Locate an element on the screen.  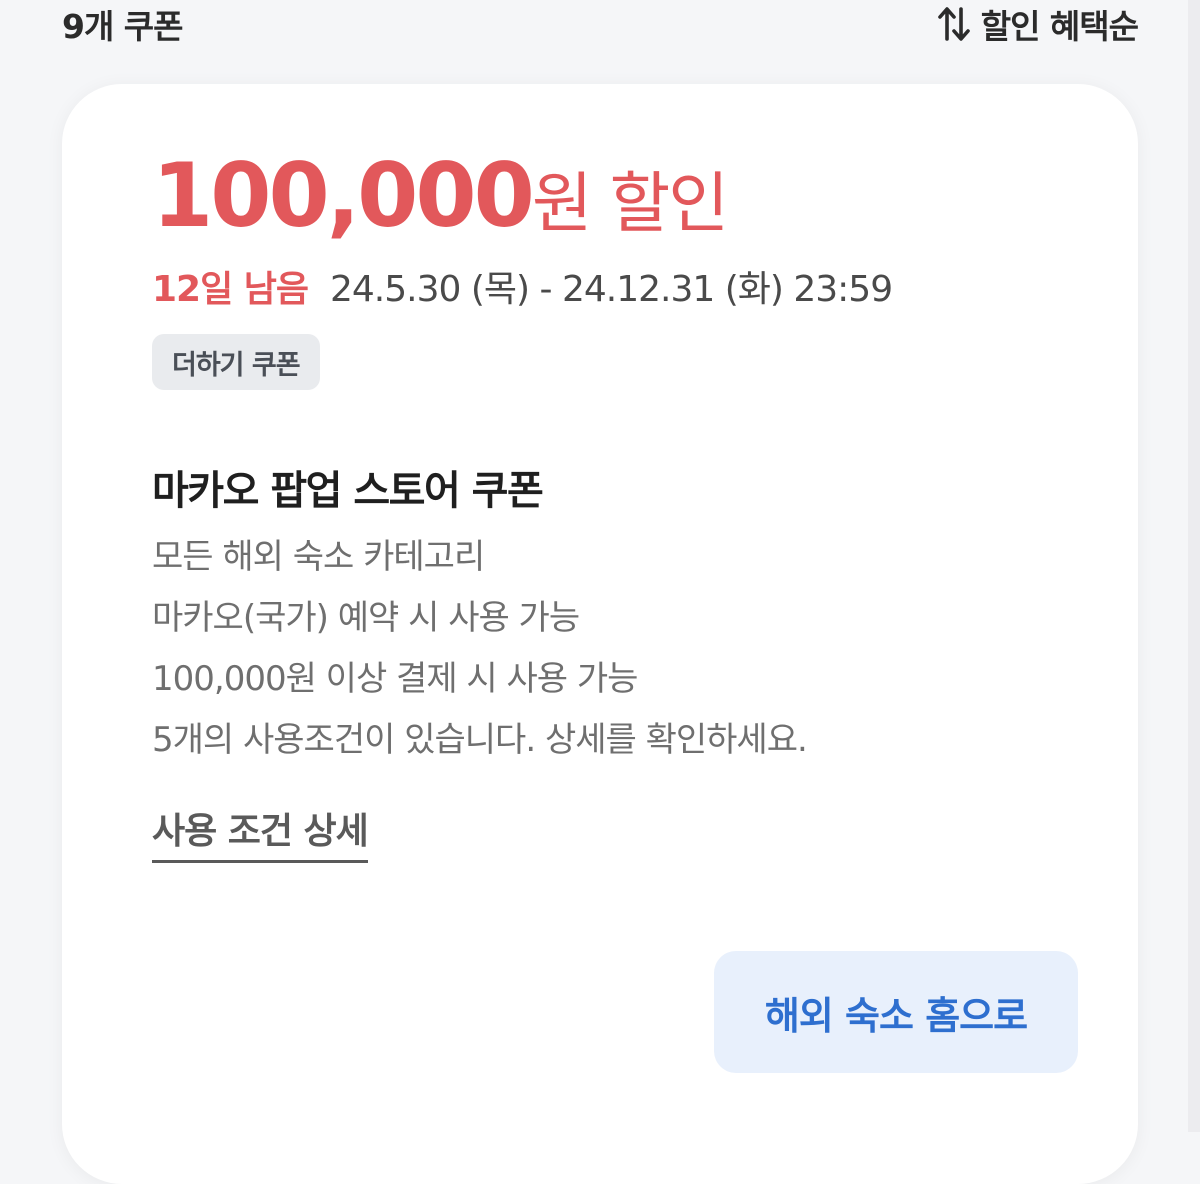
discount-value: 100,000 is located at coordinates (343, 195).